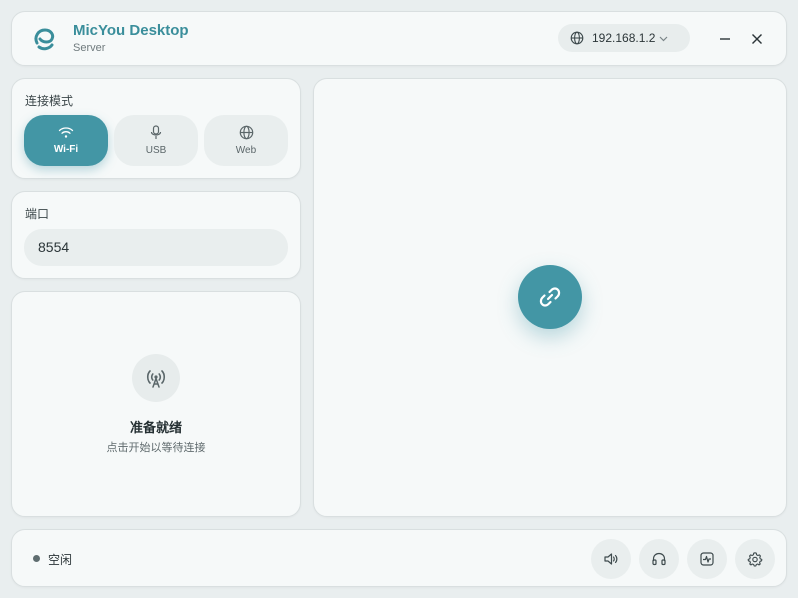  Describe the element at coordinates (156, 132) in the screenshot. I see `microphone-icon` at that location.